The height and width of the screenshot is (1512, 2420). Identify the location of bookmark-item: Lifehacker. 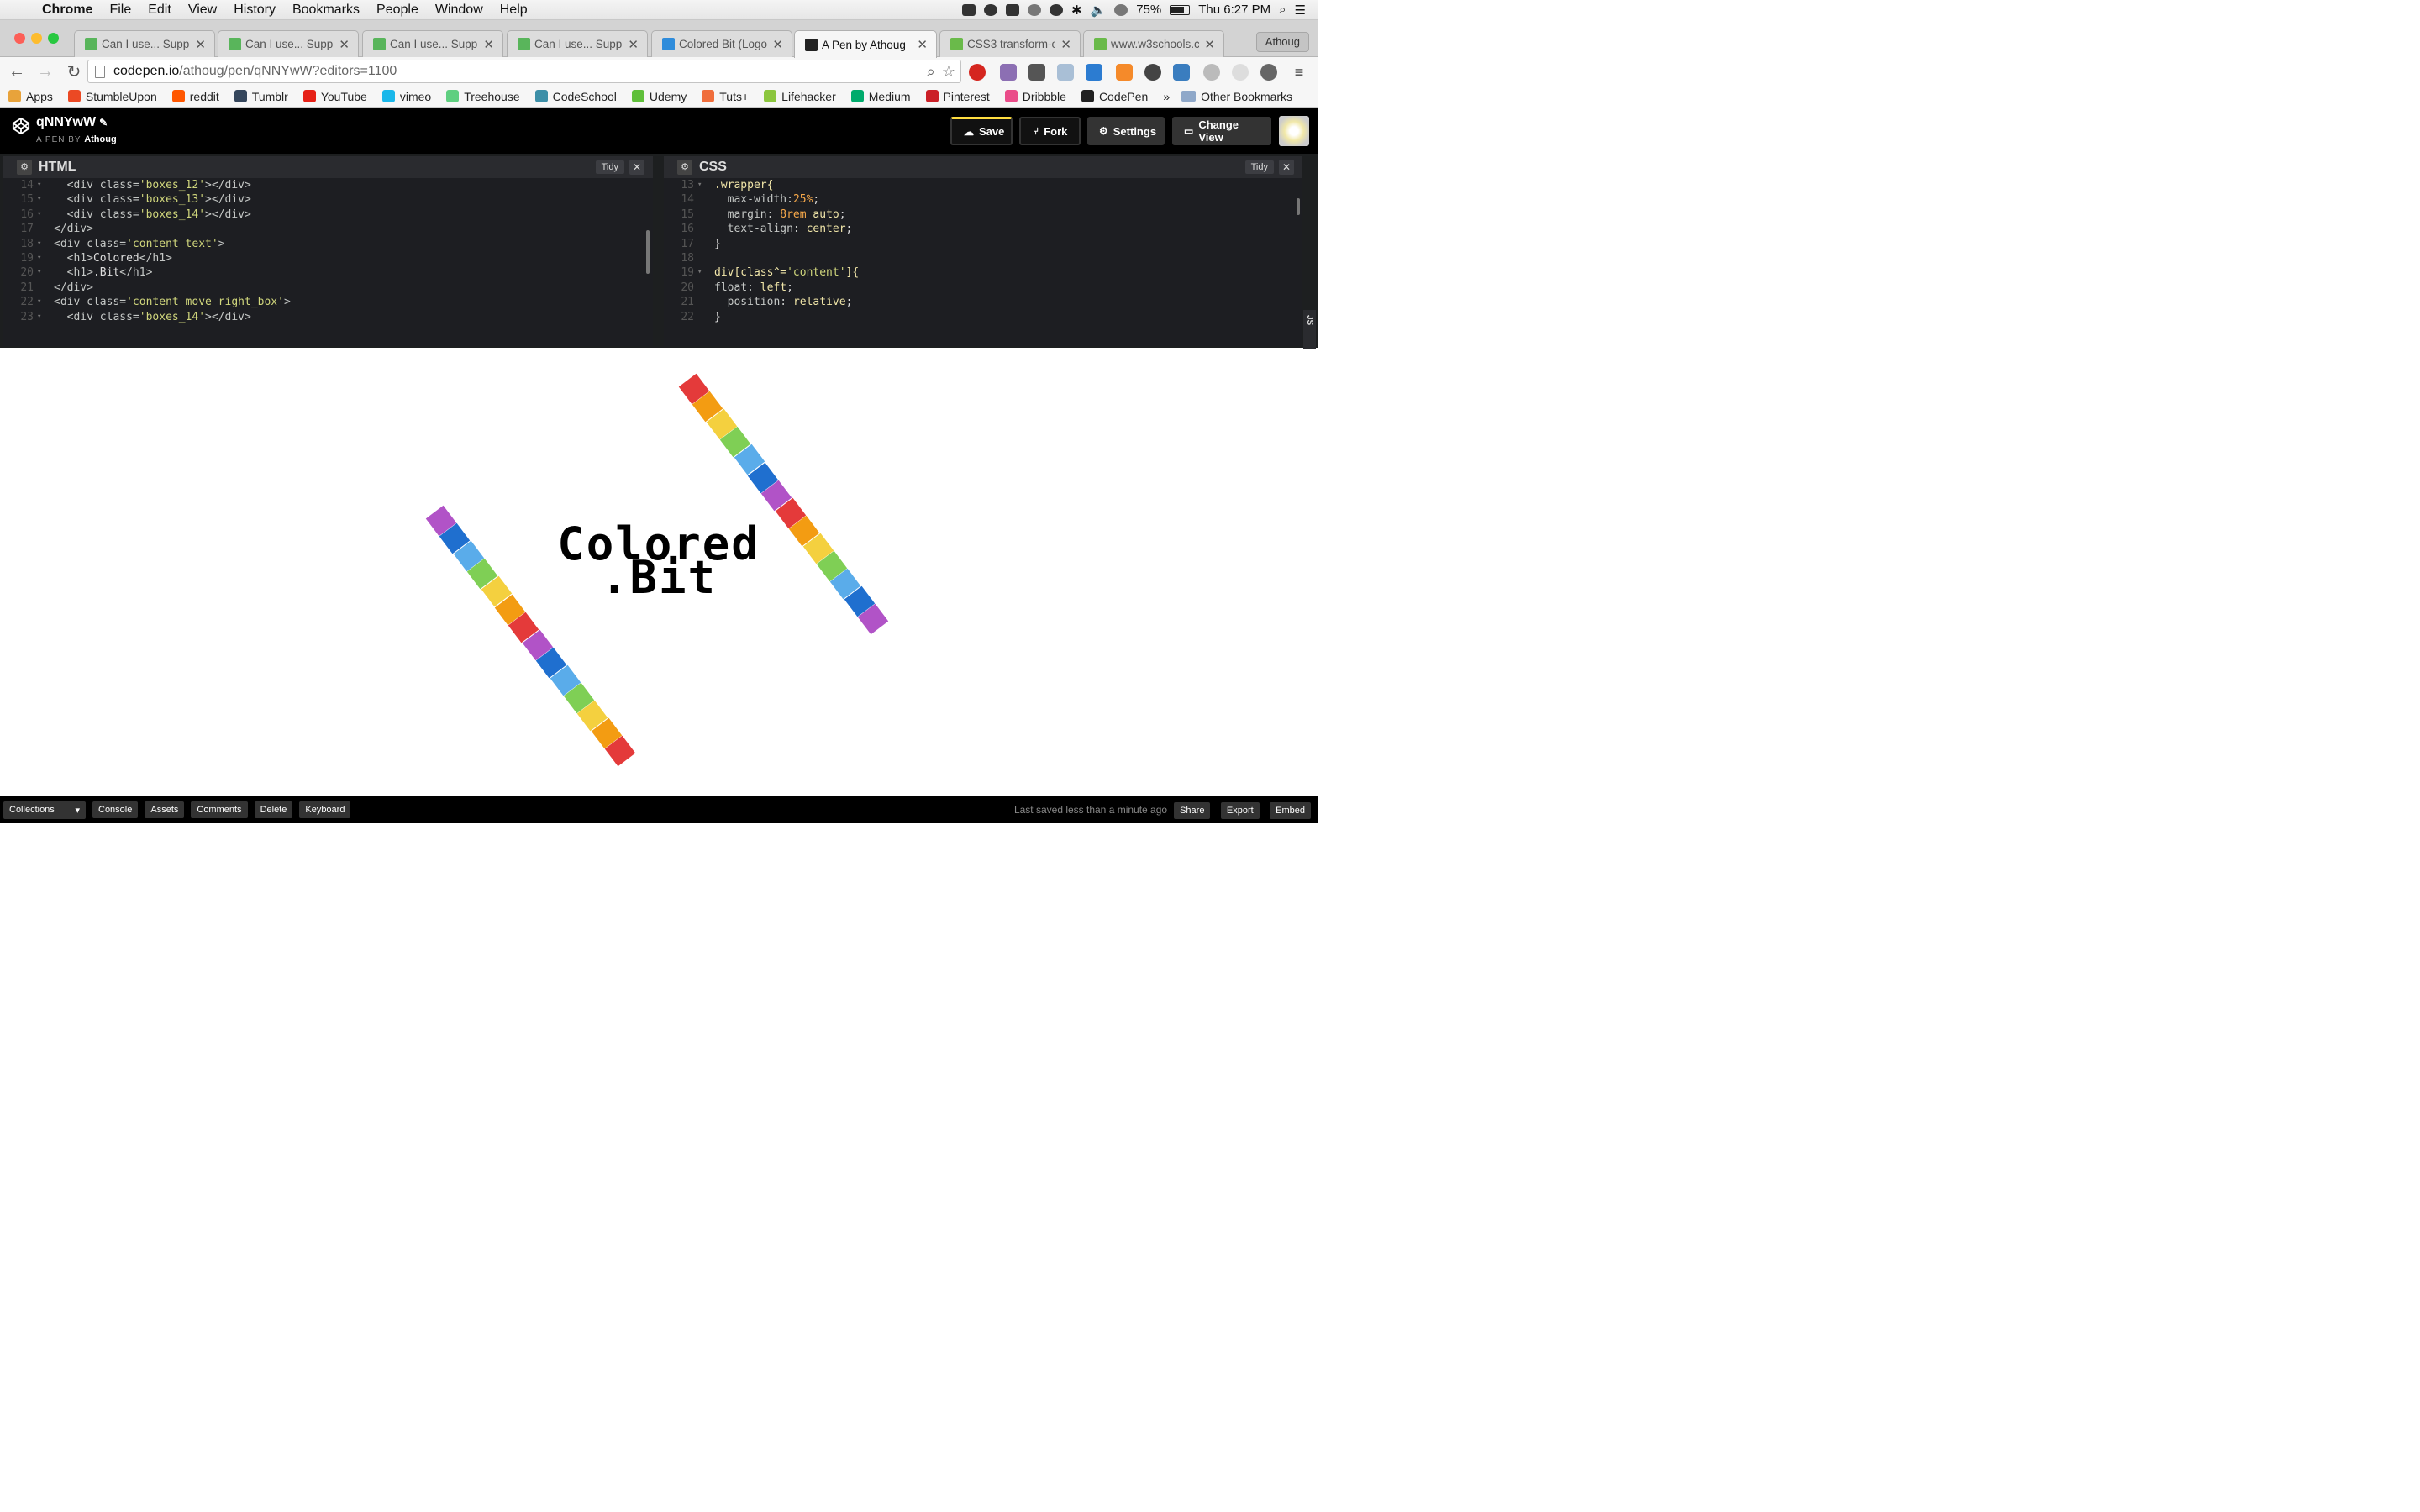
(800, 96).